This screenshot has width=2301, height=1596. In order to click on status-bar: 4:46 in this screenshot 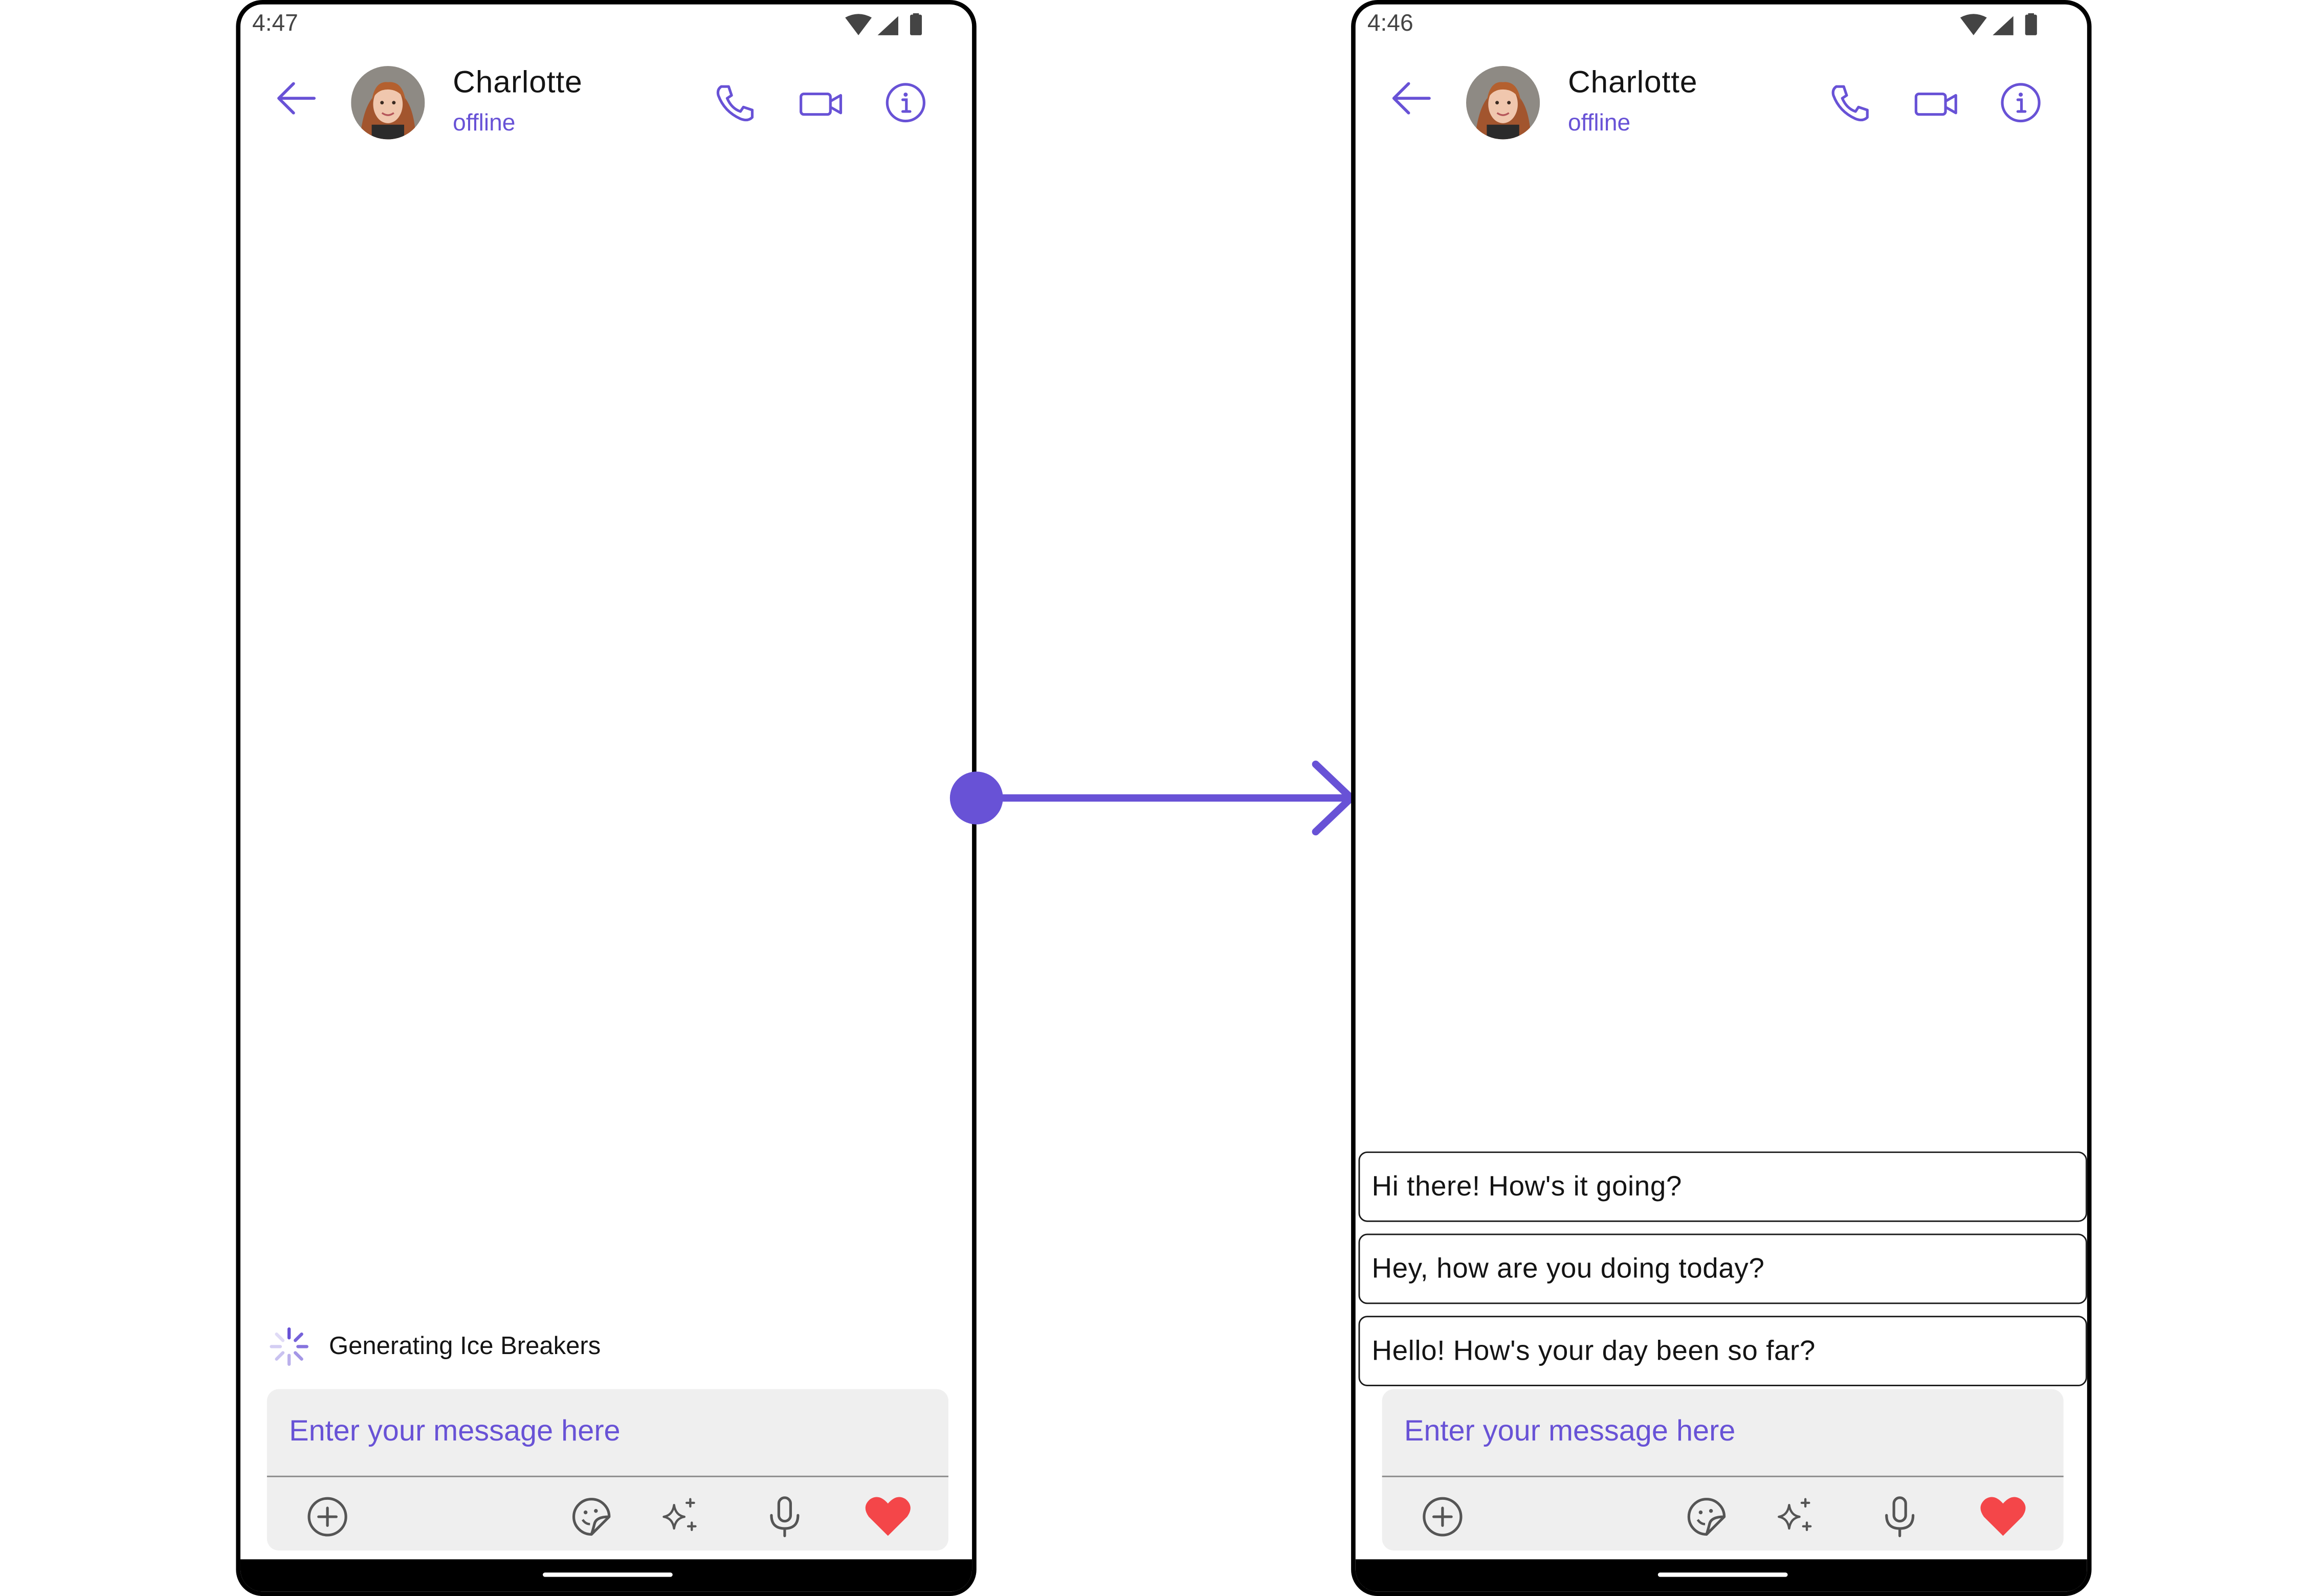, I will do `click(1721, 27)`.